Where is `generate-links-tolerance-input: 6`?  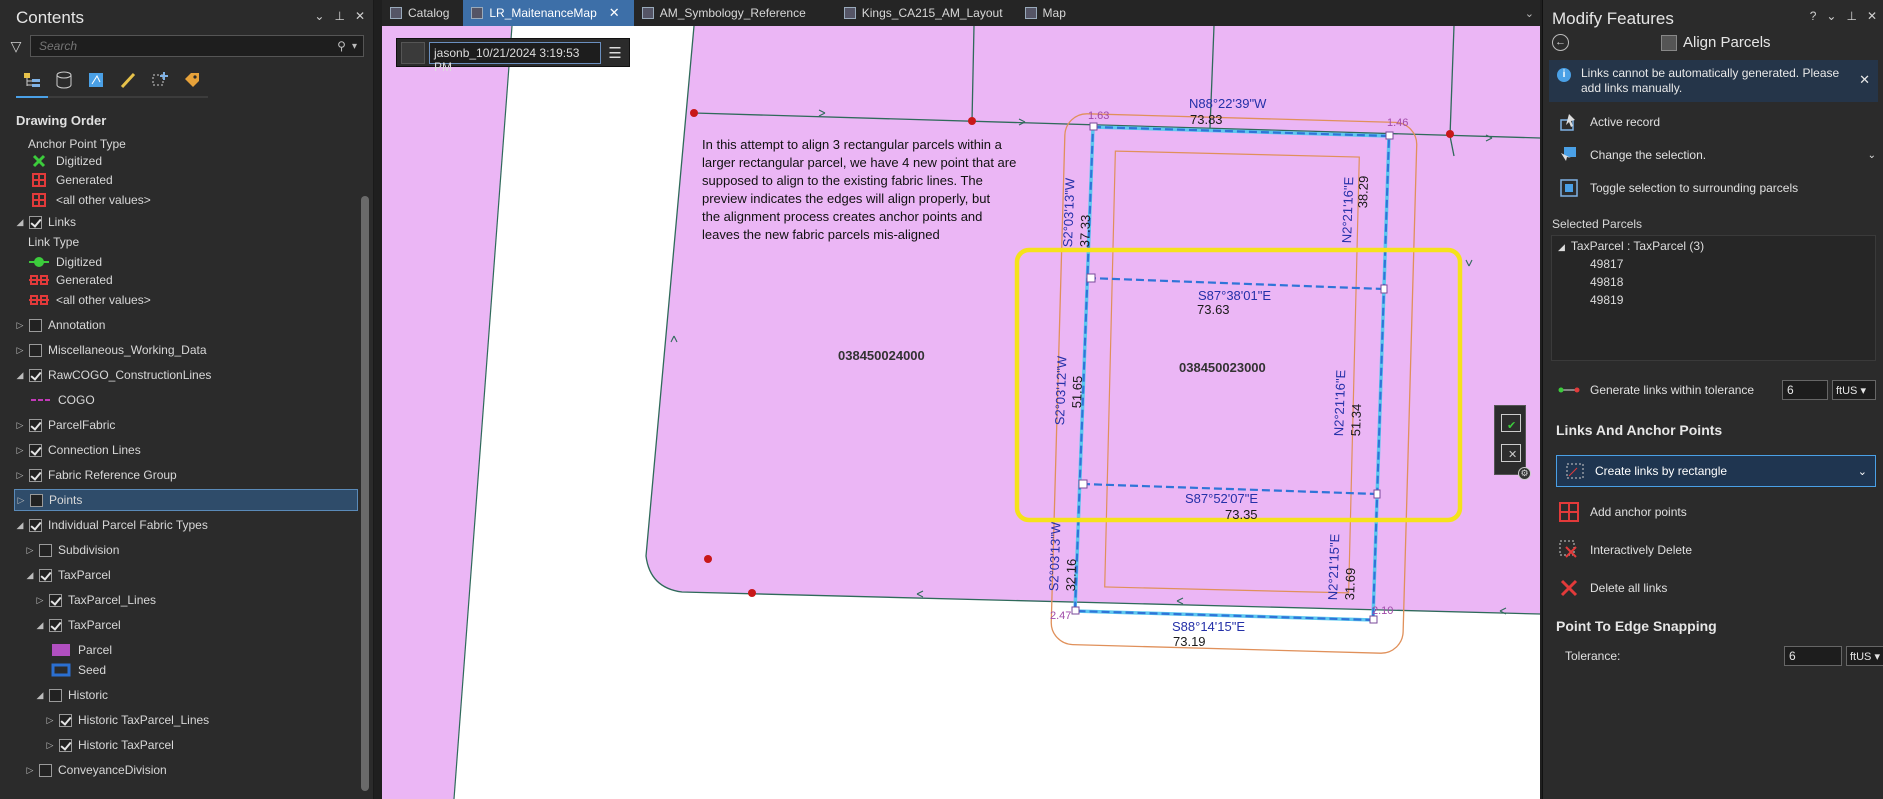
generate-links-tolerance-input: 6 is located at coordinates (1805, 390).